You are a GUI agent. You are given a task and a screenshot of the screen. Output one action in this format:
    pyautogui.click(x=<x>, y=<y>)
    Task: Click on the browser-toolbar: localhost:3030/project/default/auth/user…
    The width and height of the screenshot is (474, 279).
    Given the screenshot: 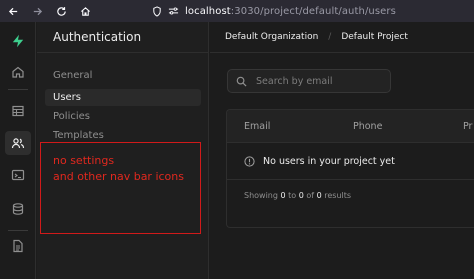 What is the action you would take?
    pyautogui.click(x=237, y=11)
    